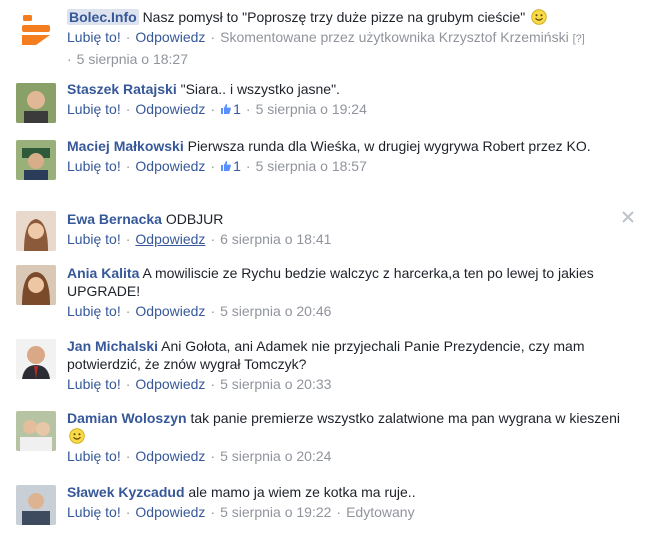 The width and height of the screenshot is (648, 538). I want to click on comment-timestamp: 5 sierpnia o 19:22, so click(275, 512).